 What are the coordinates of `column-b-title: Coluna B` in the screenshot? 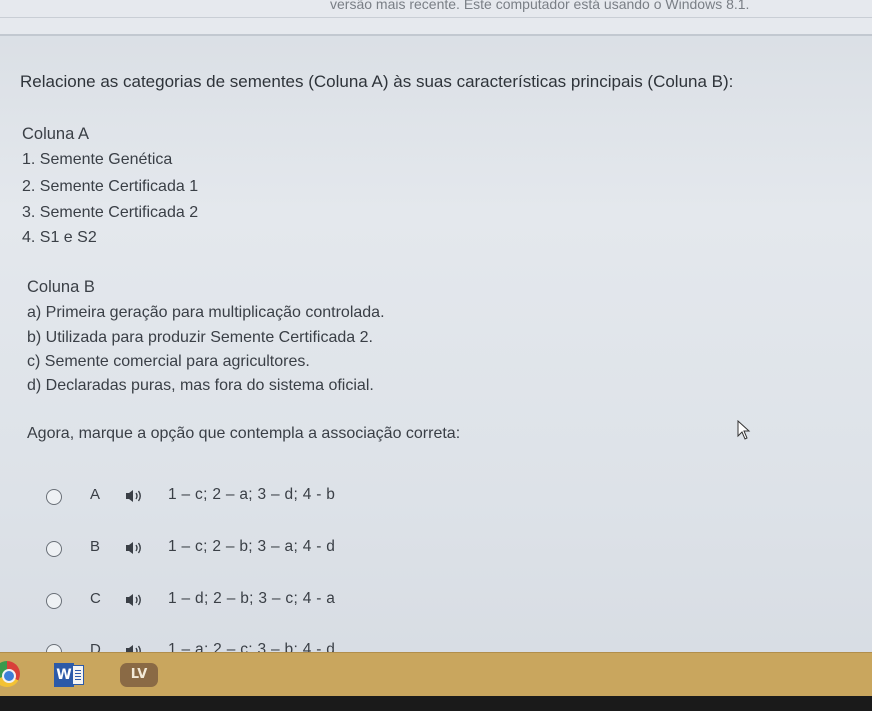 It's located at (61, 287).